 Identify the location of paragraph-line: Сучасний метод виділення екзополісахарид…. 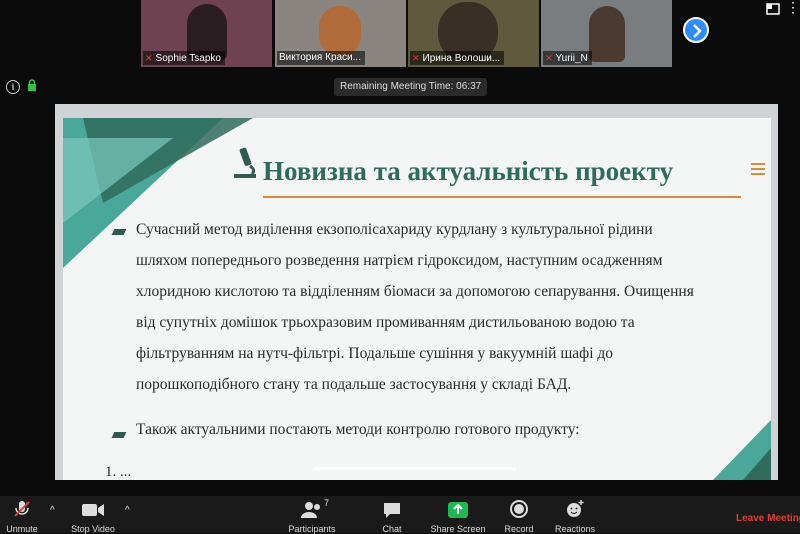
(394, 229).